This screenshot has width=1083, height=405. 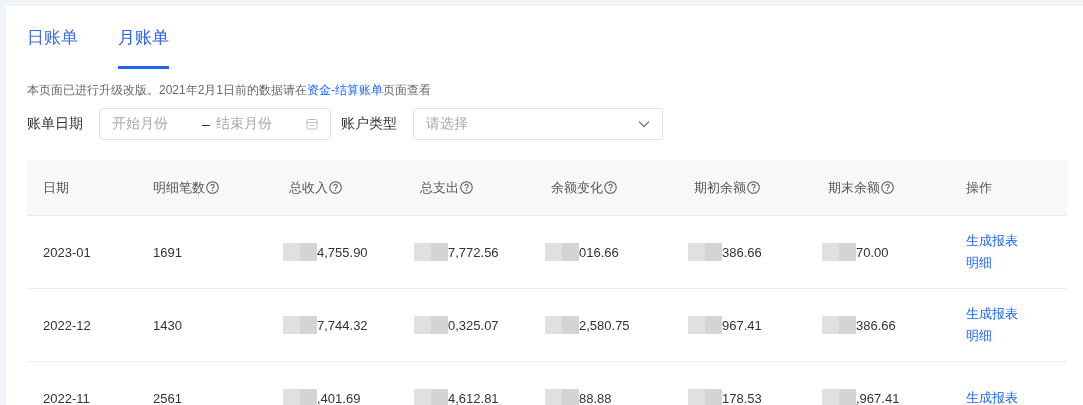 I want to click on table-cell: 88.88, so click(x=595, y=397).